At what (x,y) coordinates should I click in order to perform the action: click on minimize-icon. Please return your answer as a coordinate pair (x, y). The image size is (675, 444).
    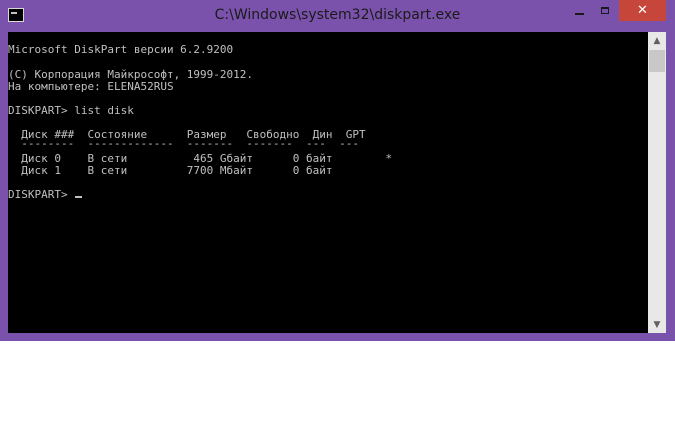
    Looking at the image, I should click on (579, 13).